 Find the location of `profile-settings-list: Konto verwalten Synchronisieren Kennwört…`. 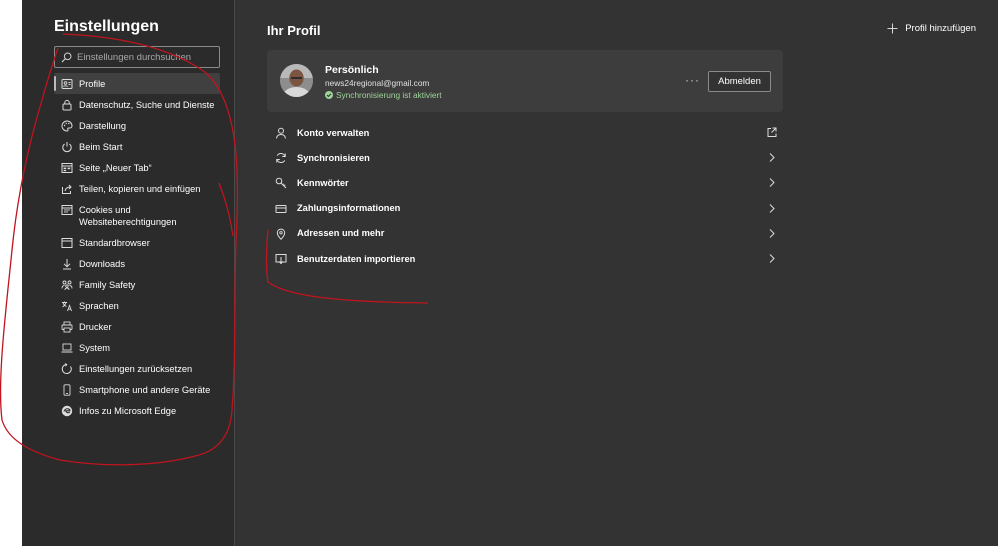

profile-settings-list: Konto verwalten Synchronisieren Kennwört… is located at coordinates (525, 195).